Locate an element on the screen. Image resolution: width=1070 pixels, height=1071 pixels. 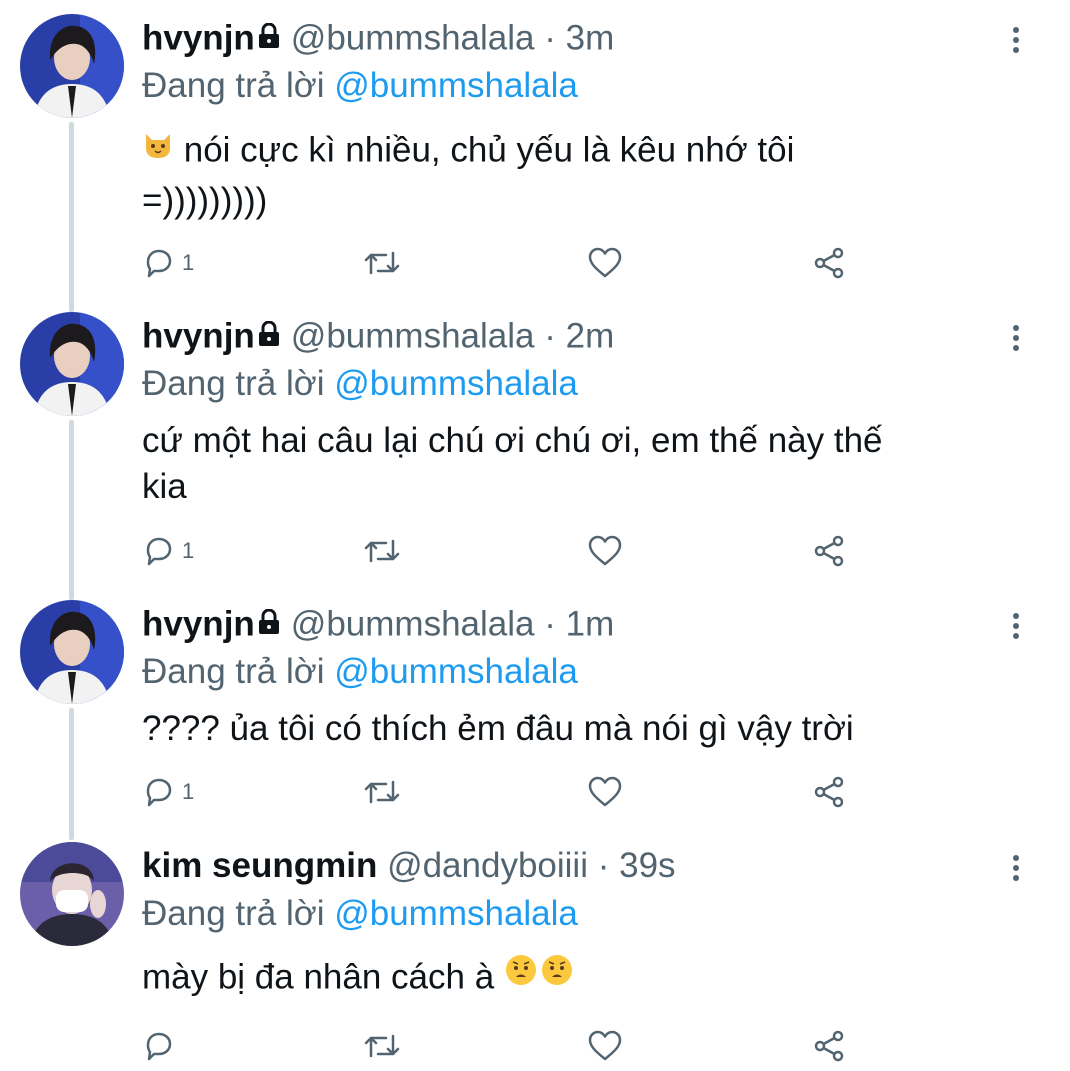
tweet-header: hvynjn @bummshalala · 1m is located at coordinates (378, 626).